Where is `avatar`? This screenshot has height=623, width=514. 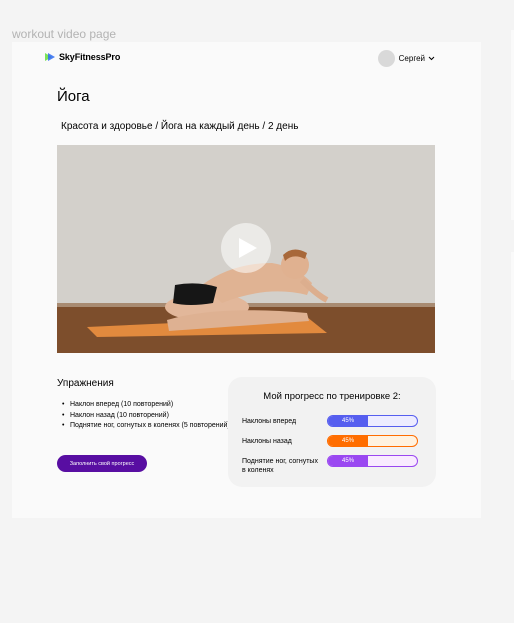
avatar is located at coordinates (386, 58).